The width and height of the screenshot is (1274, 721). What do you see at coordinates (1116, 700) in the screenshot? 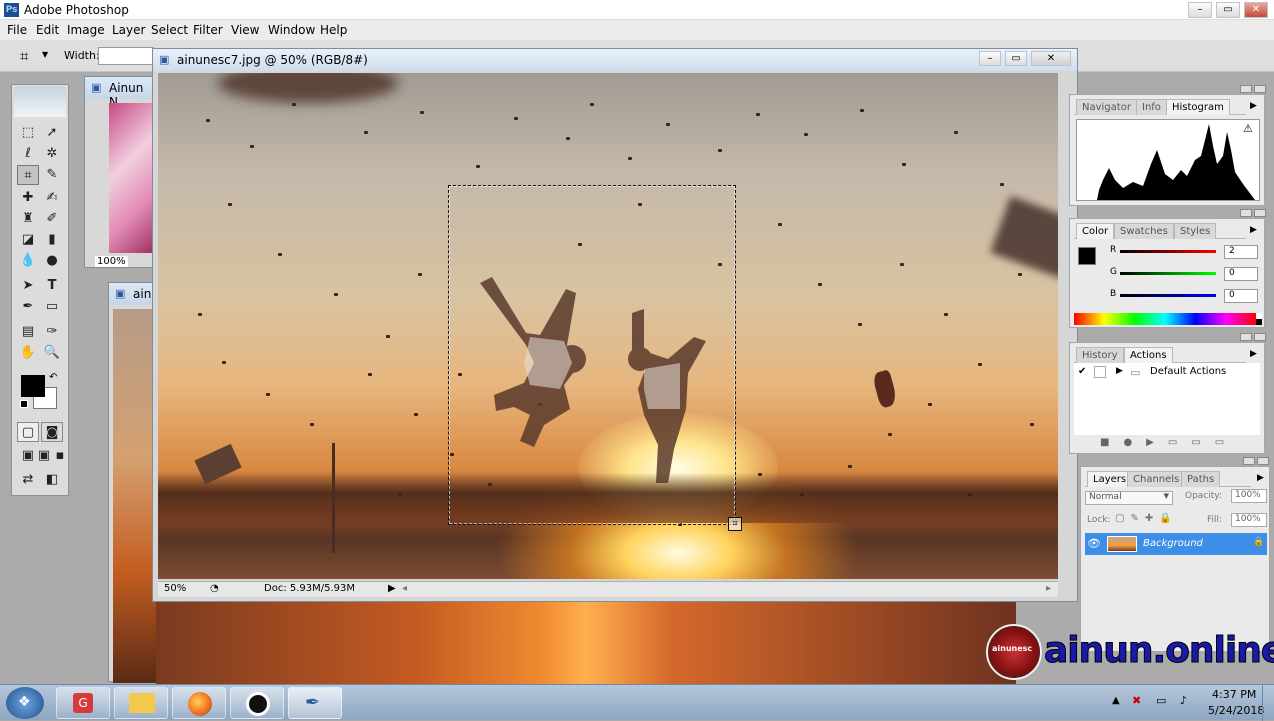
I see `tray-up-icon: ▲` at bounding box center [1116, 700].